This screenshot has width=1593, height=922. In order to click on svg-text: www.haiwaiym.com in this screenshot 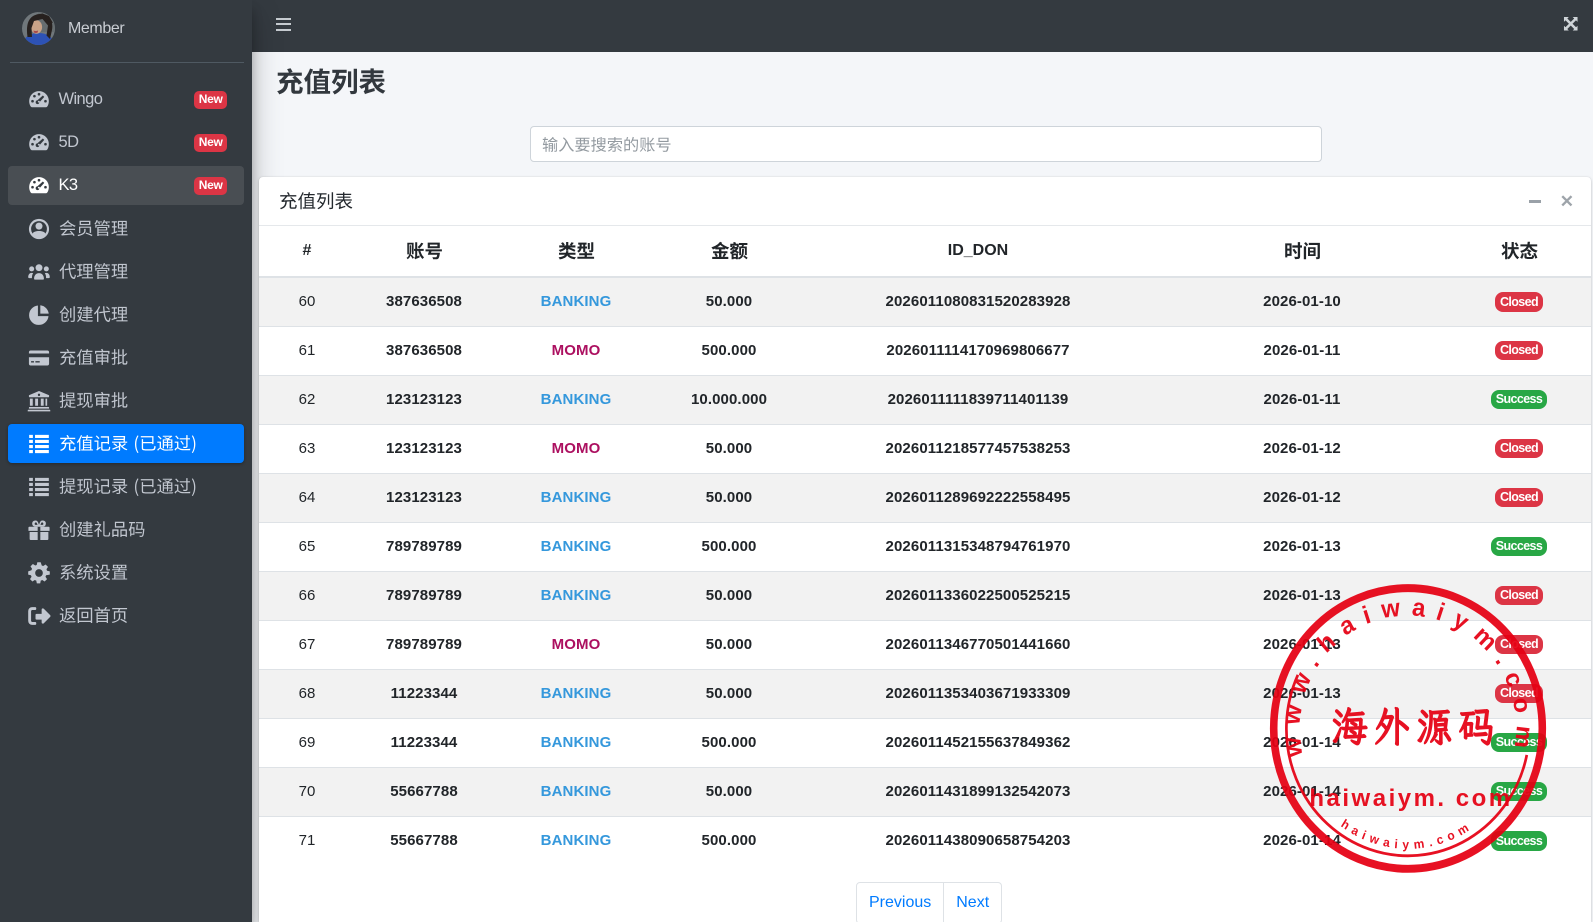, I will do `click(1408, 676)`.